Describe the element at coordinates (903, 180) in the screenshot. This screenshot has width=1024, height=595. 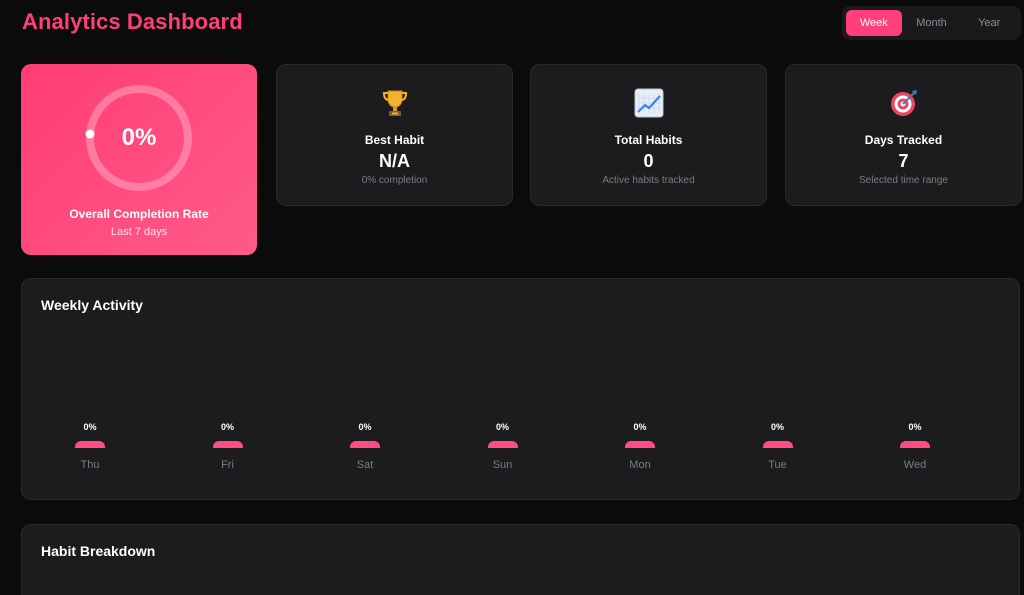
I see `days-tracked-sub: Selected time range` at that location.